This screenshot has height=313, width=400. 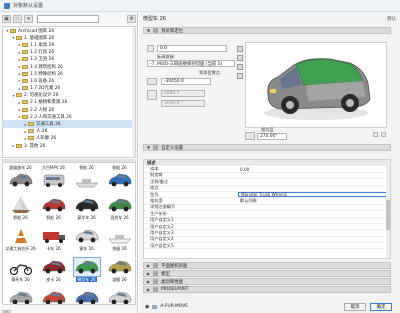 I want to click on section-model: ▶ 模型, so click(x=267, y=273).